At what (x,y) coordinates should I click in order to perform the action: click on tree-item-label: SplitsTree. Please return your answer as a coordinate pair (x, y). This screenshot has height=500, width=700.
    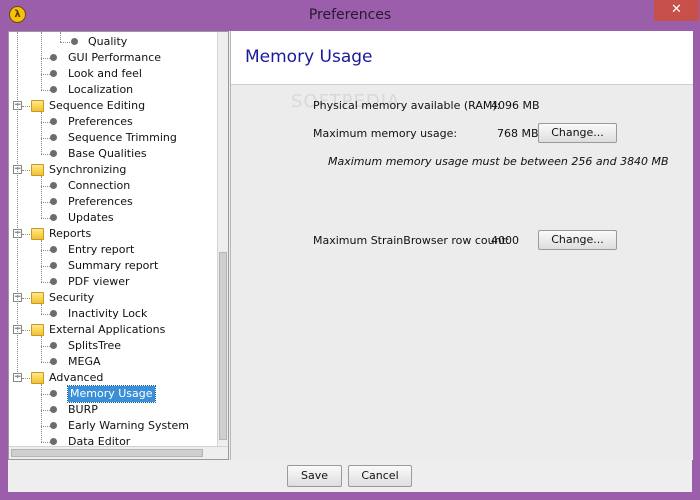
    Looking at the image, I should click on (95, 345).